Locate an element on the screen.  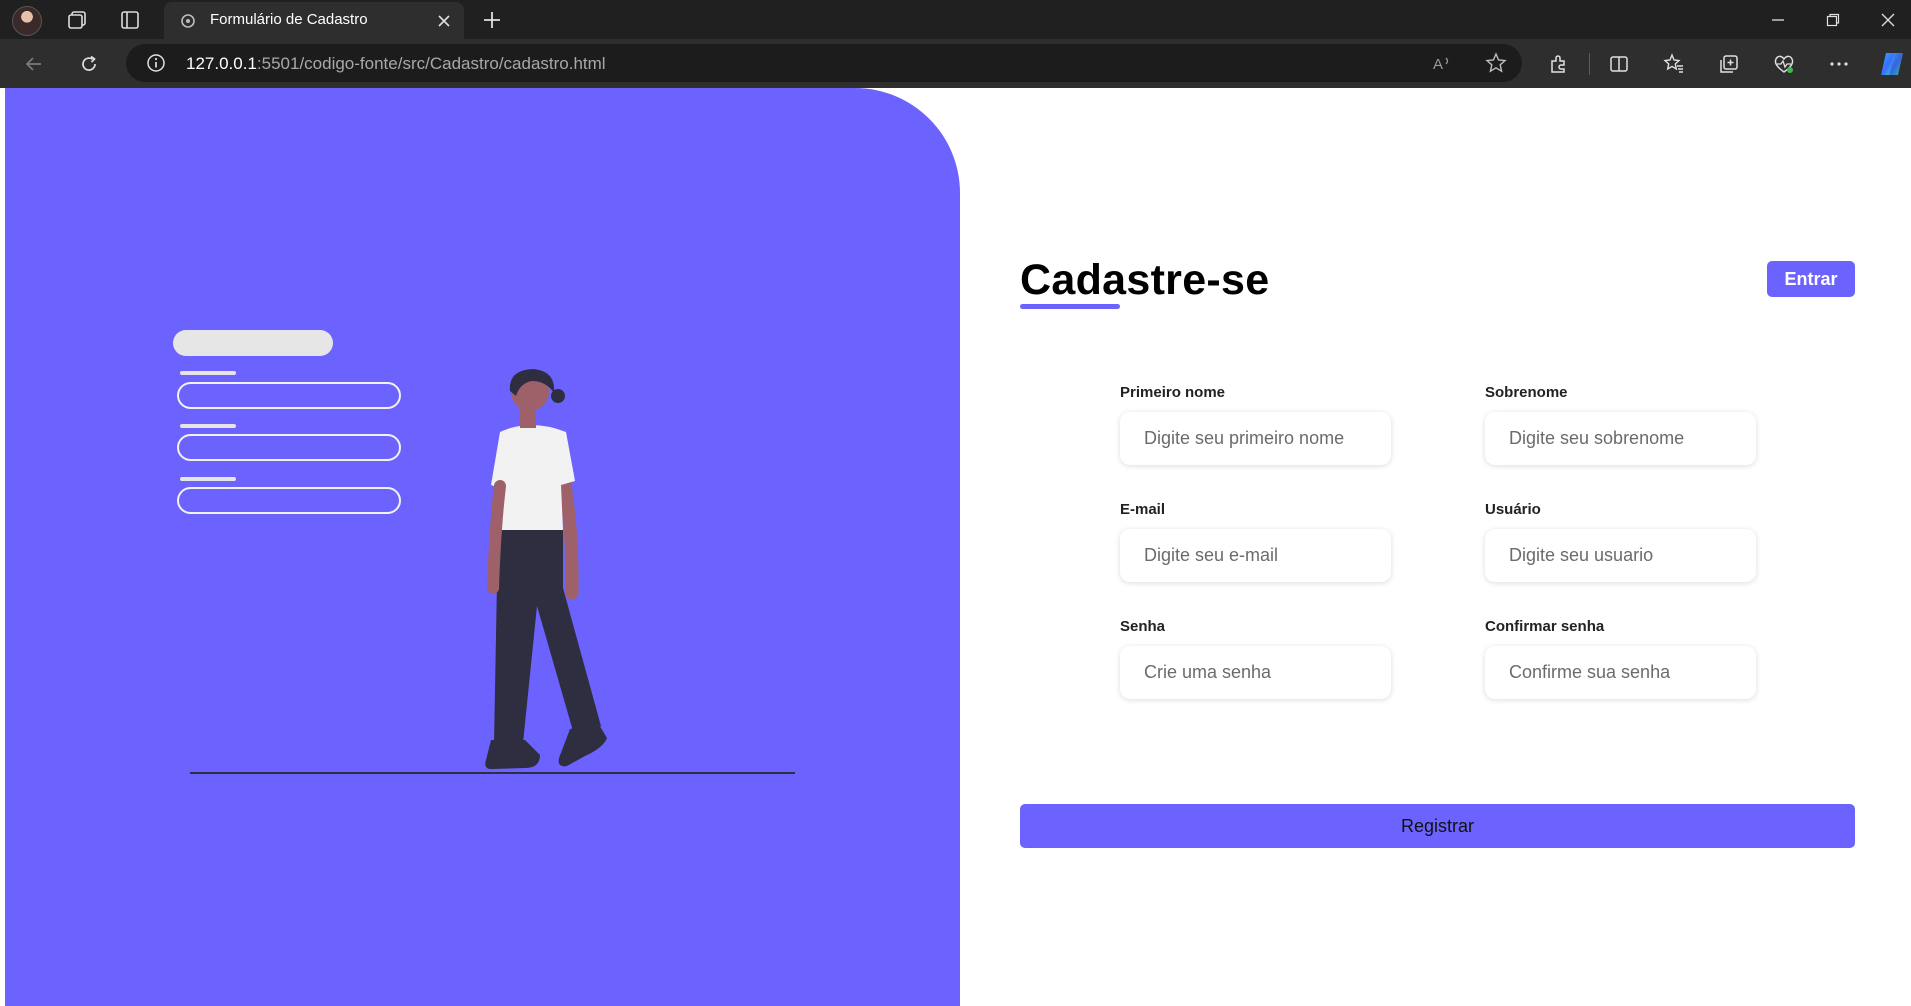
close-tab-icon is located at coordinates (444, 21).